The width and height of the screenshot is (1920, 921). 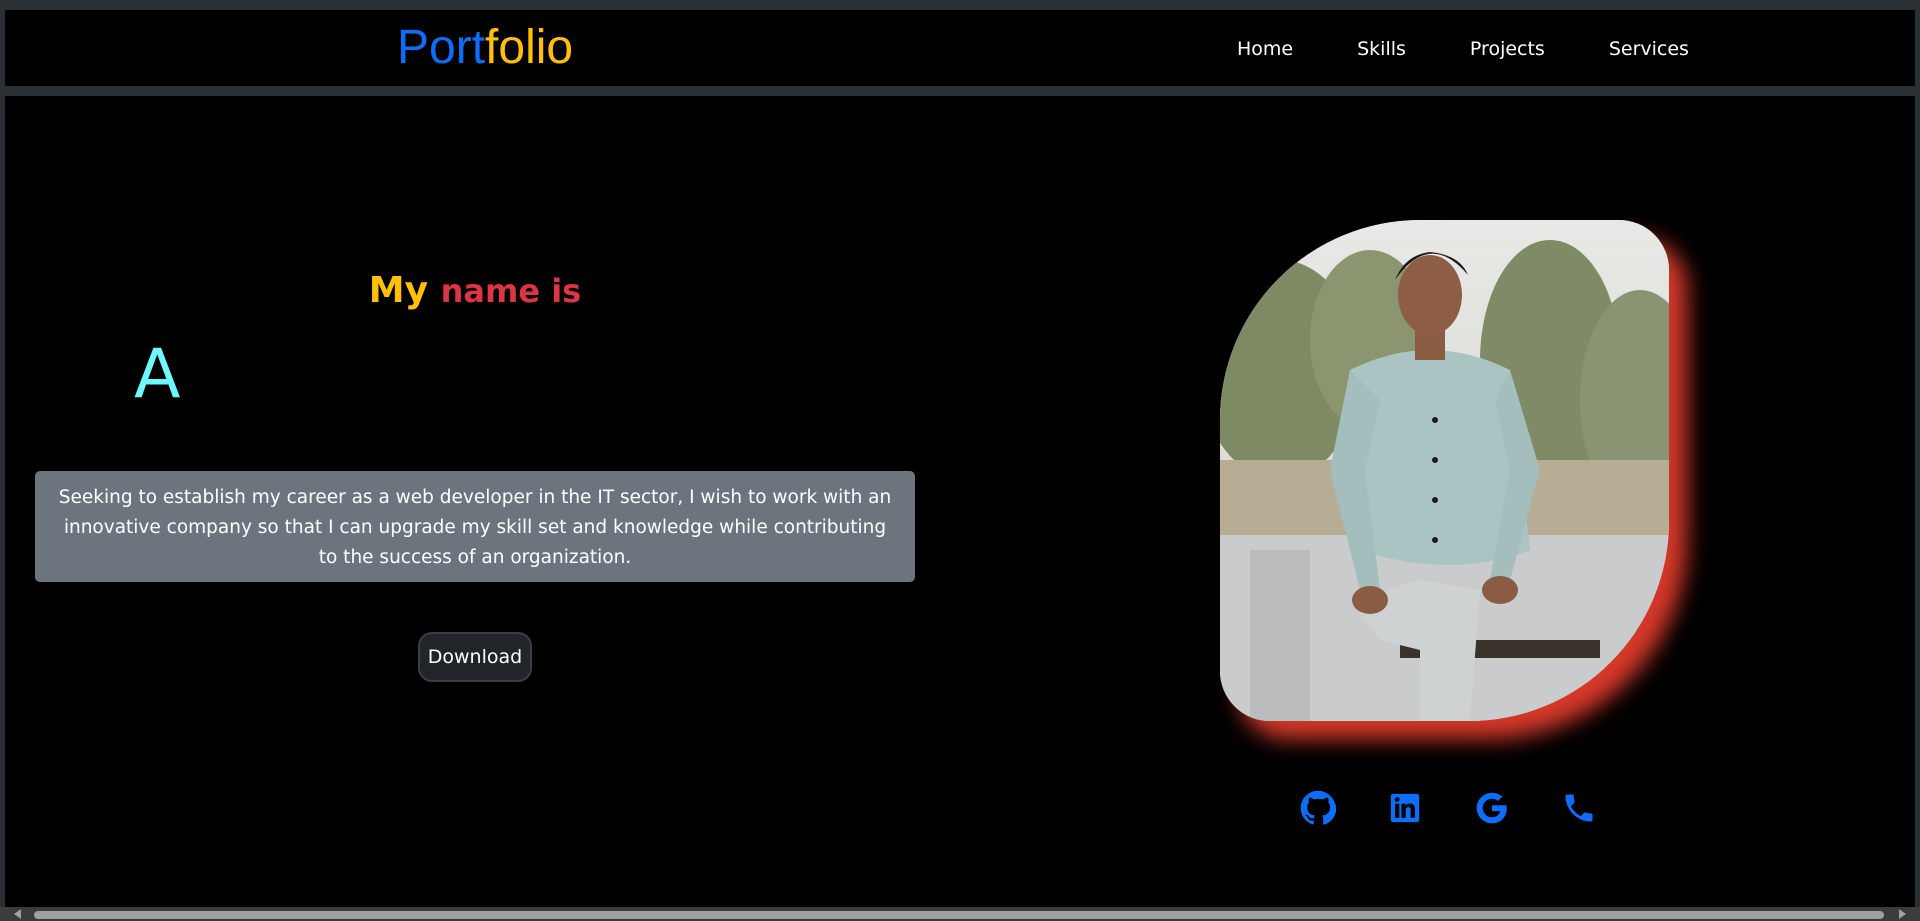 What do you see at coordinates (1507, 49) in the screenshot?
I see `nav-link-projects: Projects` at bounding box center [1507, 49].